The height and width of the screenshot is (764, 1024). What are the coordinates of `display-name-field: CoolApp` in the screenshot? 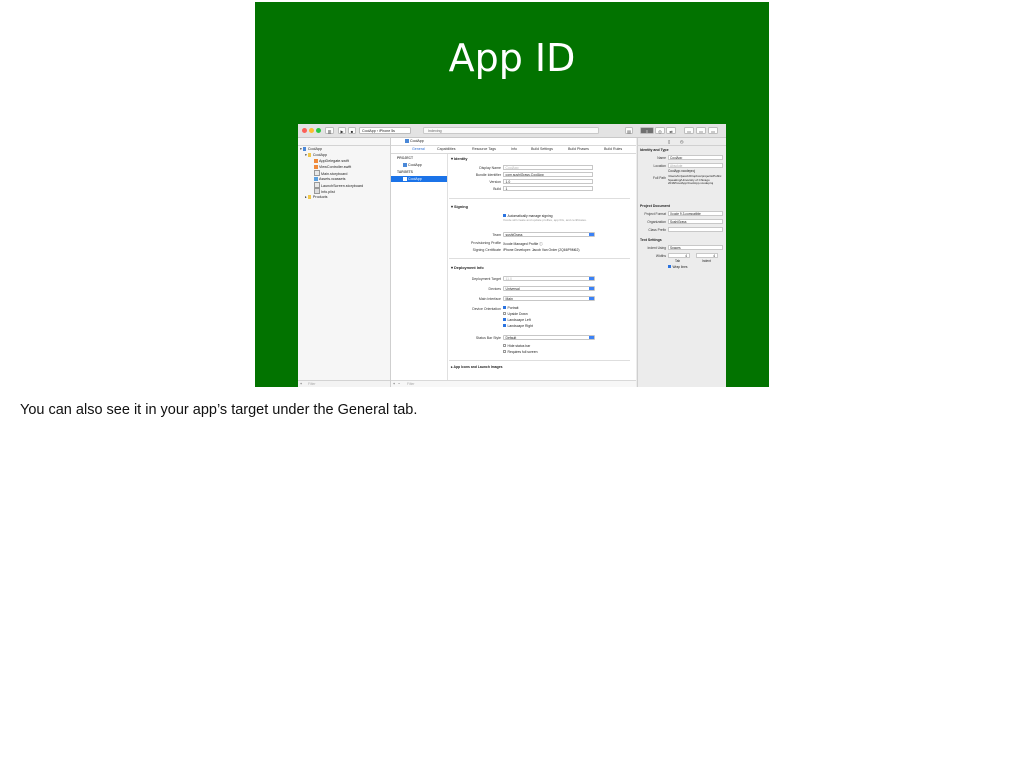 It's located at (548, 167).